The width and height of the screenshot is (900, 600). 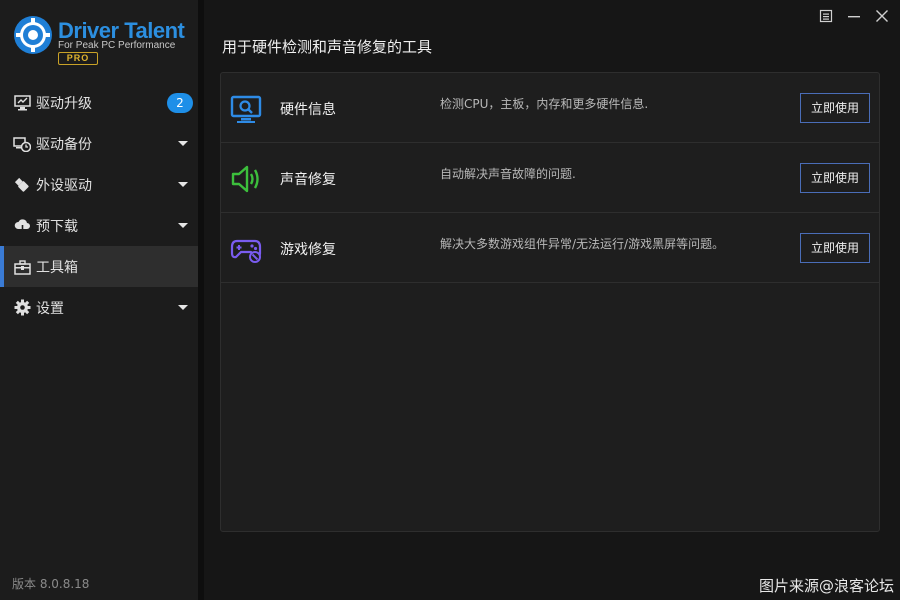 What do you see at coordinates (327, 47) in the screenshot?
I see `page-title: 用于硬件检测和声音修复的工具` at bounding box center [327, 47].